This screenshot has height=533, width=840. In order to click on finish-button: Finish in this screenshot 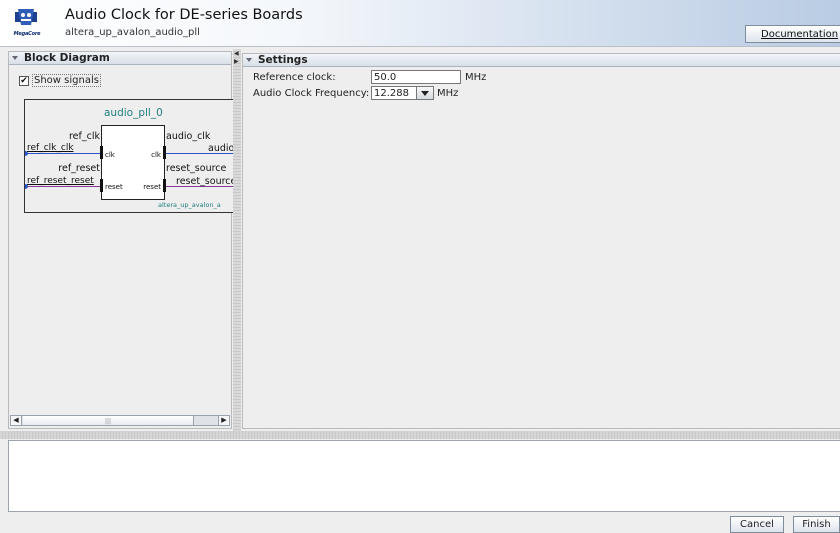, I will do `click(816, 524)`.